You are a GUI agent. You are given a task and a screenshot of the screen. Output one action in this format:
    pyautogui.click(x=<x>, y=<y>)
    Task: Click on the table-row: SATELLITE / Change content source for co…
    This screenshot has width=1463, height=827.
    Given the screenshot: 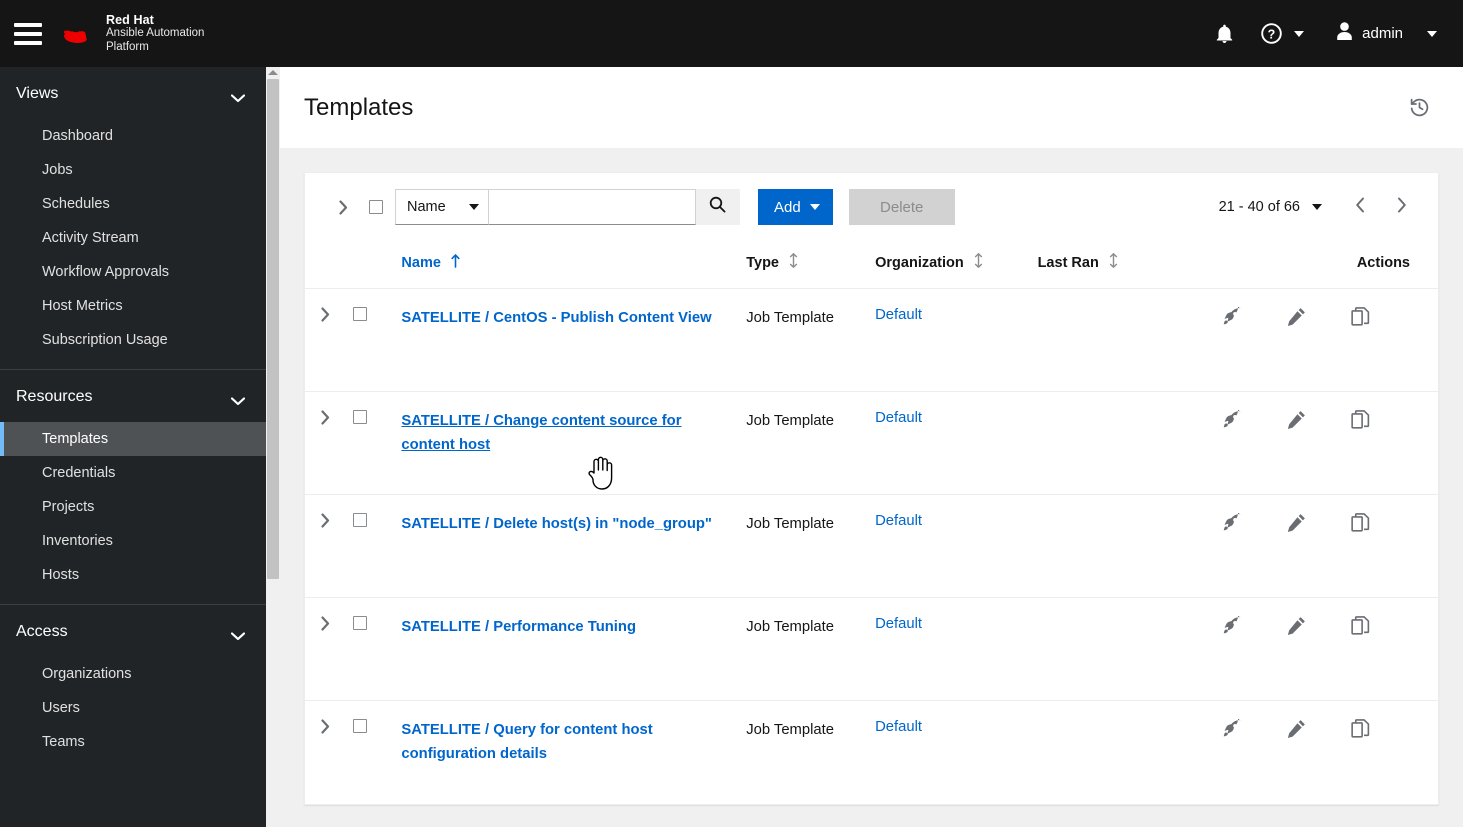 What is the action you would take?
    pyautogui.click(x=871, y=443)
    